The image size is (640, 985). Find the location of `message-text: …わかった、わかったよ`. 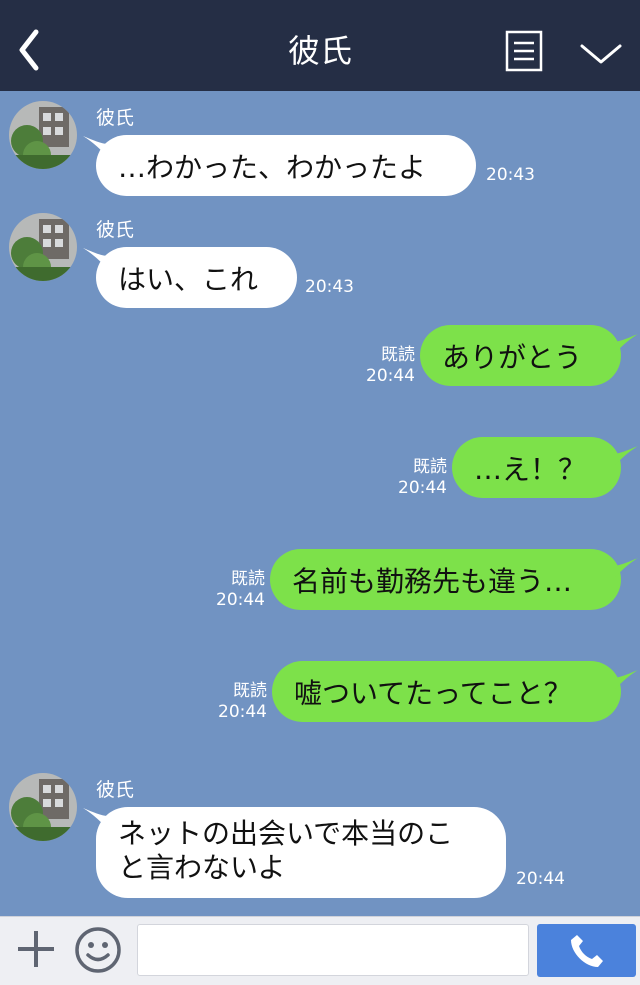

message-text: …わかった、わかったよ is located at coordinates (272, 167).